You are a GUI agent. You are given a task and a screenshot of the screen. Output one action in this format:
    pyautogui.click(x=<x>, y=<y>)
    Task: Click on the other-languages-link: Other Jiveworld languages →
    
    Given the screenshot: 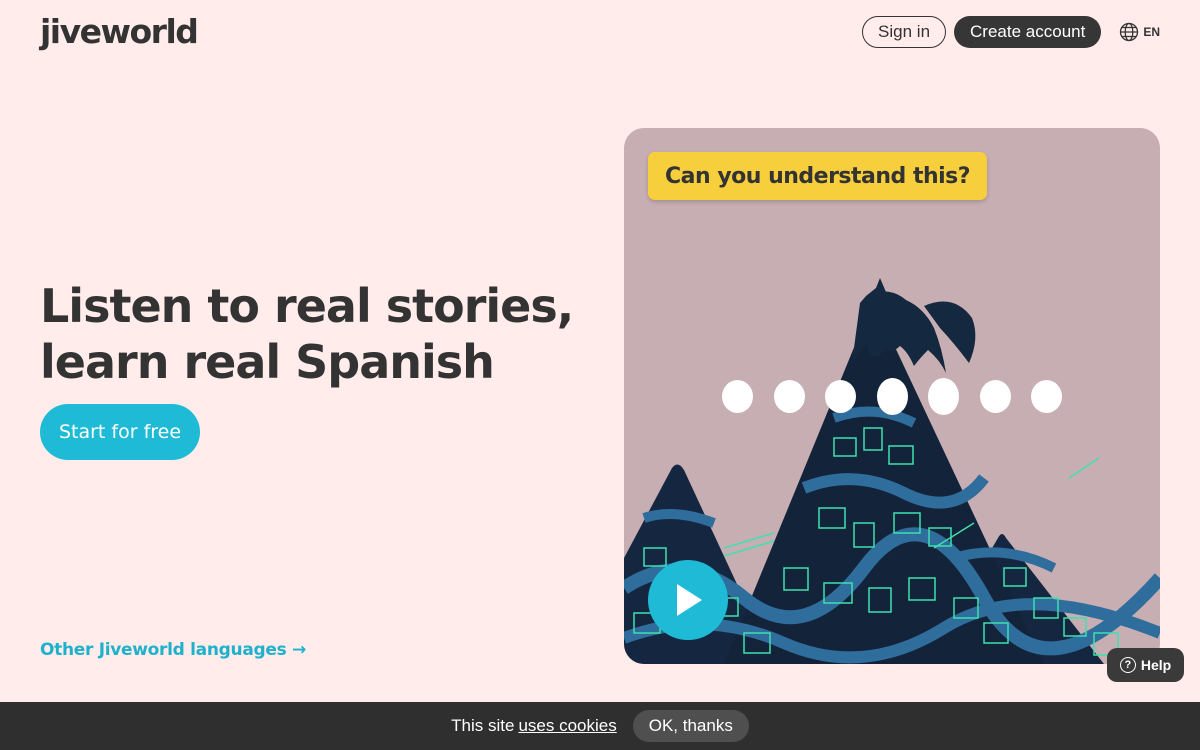 What is the action you would take?
    pyautogui.click(x=173, y=650)
    